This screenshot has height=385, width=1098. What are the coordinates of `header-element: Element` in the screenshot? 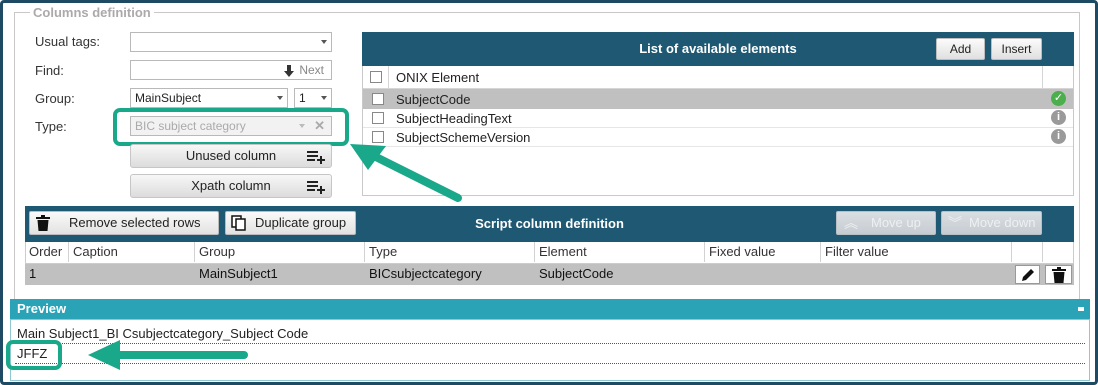 It's located at (620, 252).